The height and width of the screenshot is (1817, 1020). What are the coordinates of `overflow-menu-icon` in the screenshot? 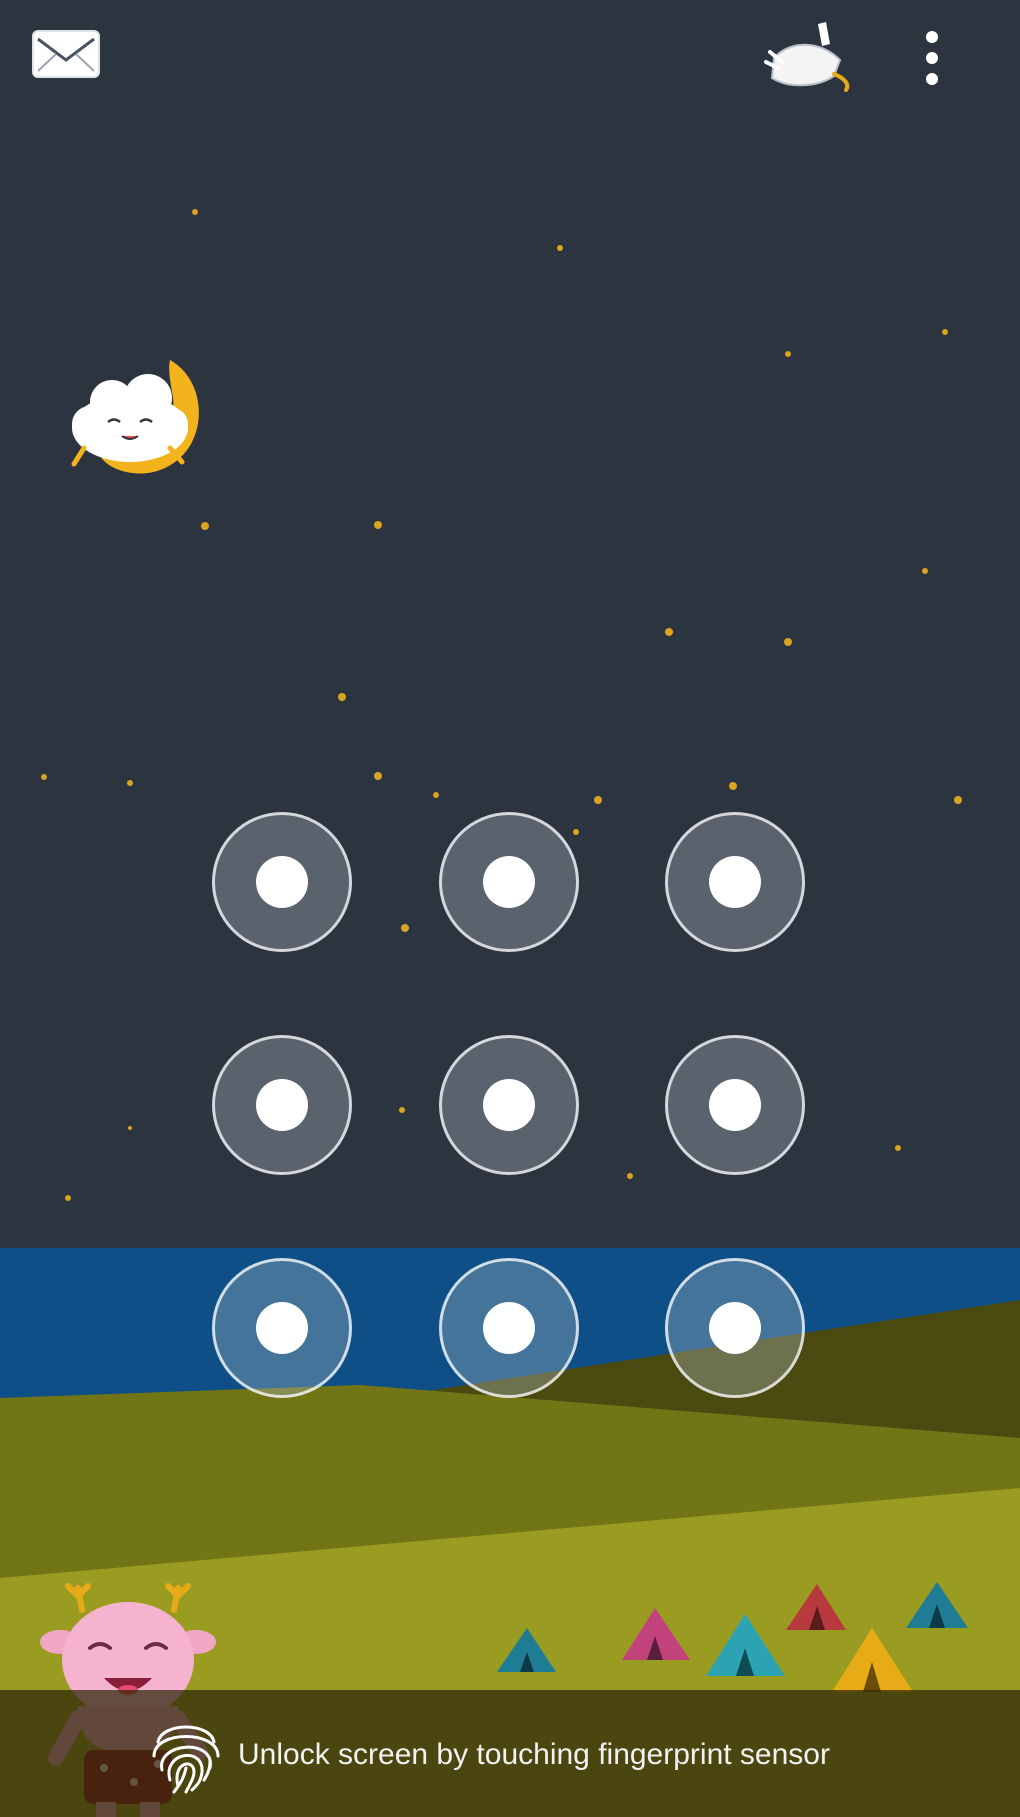 It's located at (932, 58).